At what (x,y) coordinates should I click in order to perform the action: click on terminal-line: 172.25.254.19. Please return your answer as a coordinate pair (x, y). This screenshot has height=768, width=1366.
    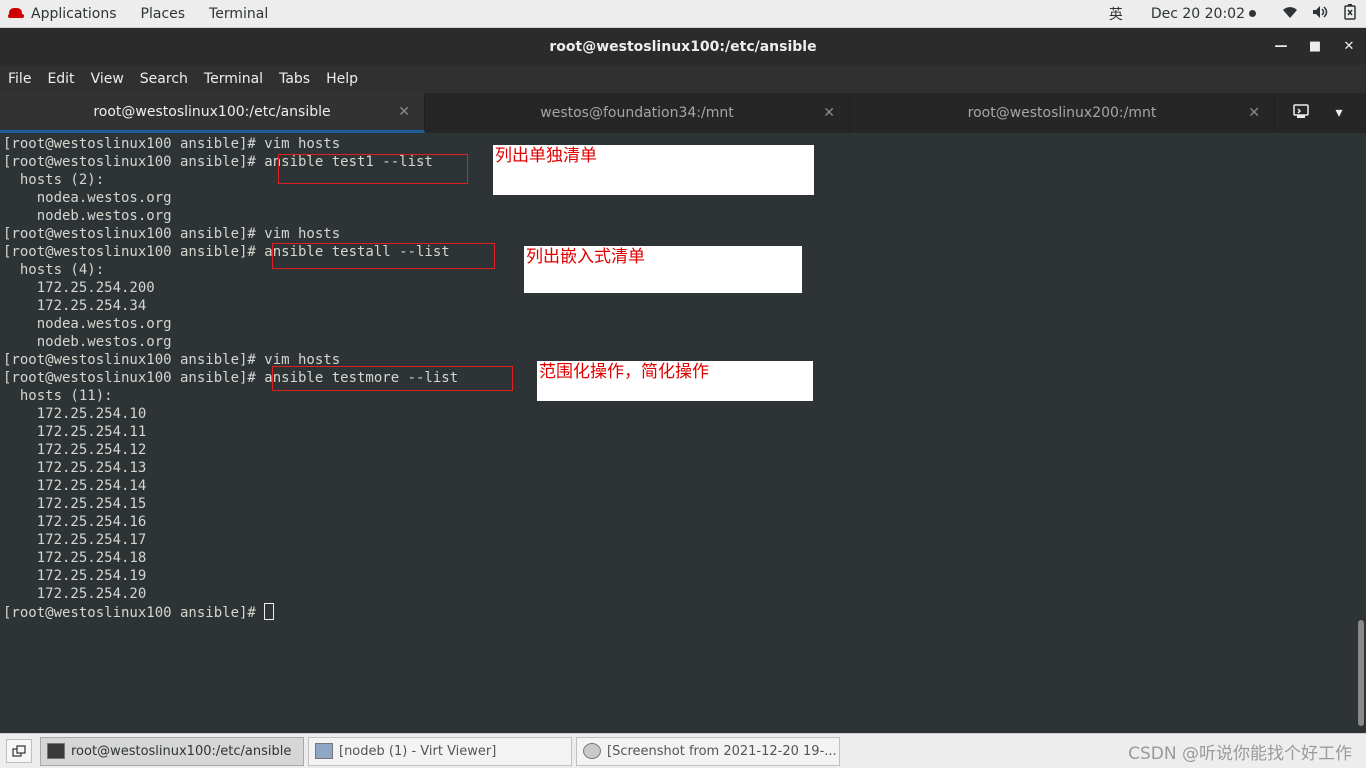
    Looking at the image, I should click on (75, 576).